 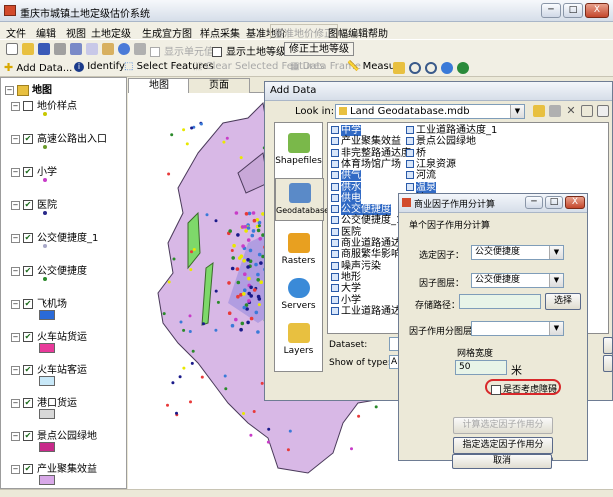 I want to click on feature-class-item: 江泉资源, so click(x=431, y=164).